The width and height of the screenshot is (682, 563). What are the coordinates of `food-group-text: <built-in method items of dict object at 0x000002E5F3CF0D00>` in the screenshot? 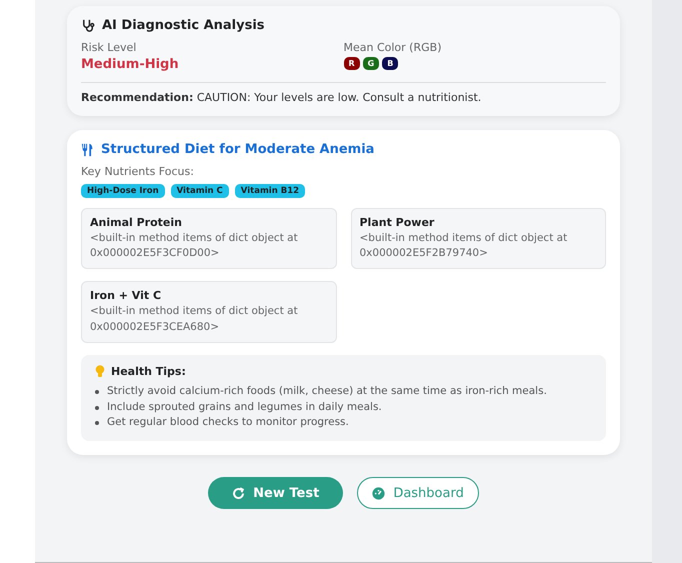 It's located at (194, 246).